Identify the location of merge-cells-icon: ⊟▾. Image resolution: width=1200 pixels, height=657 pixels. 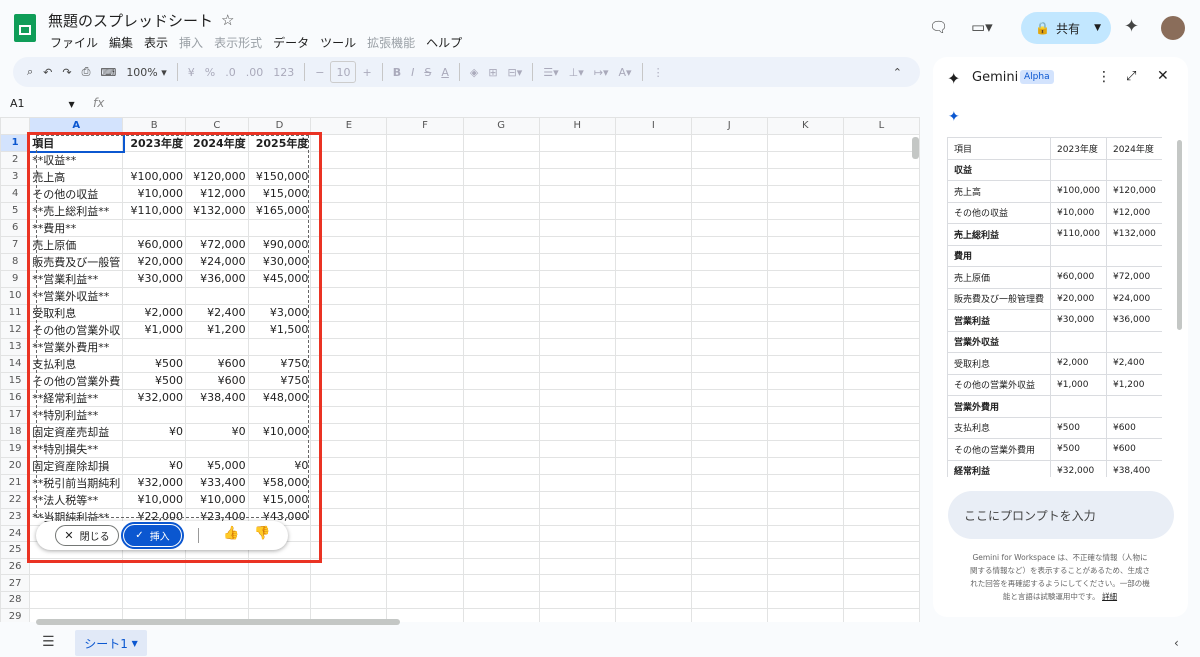
(515, 72).